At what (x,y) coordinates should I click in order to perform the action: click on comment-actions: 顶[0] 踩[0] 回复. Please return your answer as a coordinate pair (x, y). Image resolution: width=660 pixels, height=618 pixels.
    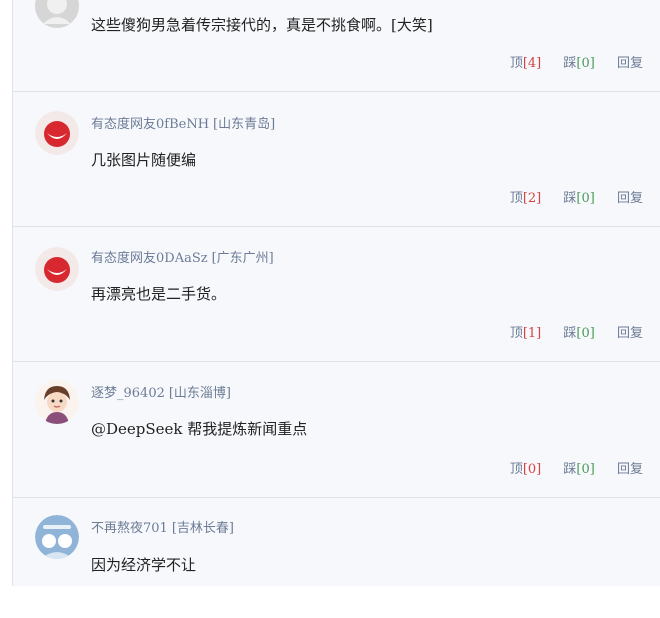
    Looking at the image, I should click on (567, 467).